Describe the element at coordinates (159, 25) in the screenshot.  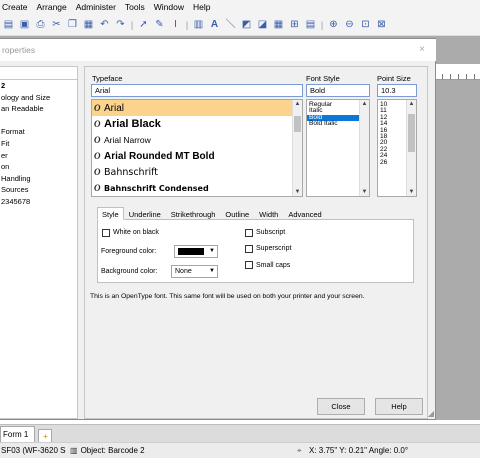
I see `pen-icon: ✎` at that location.